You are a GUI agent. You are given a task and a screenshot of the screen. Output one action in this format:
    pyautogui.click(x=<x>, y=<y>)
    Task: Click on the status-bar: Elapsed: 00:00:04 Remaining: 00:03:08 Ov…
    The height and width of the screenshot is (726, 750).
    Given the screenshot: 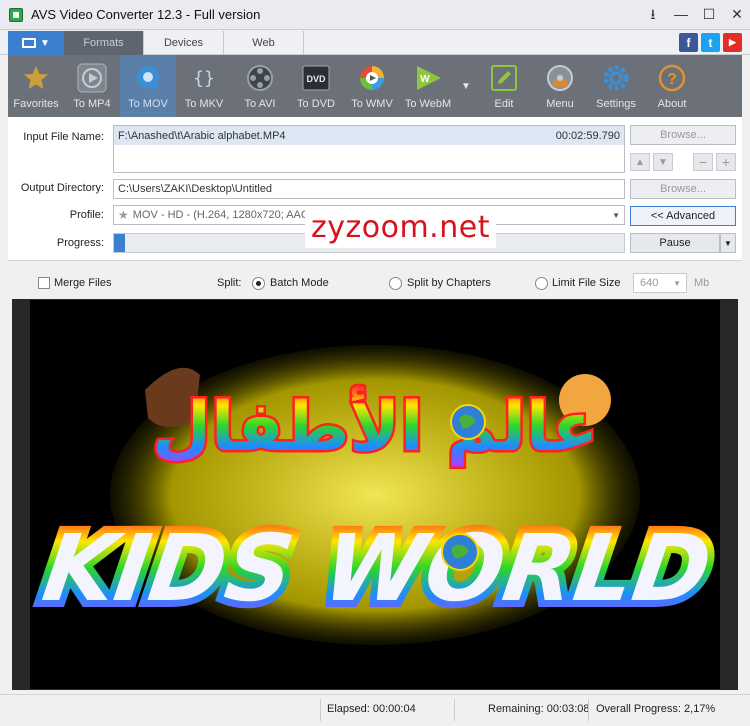 What is the action you would take?
    pyautogui.click(x=375, y=710)
    